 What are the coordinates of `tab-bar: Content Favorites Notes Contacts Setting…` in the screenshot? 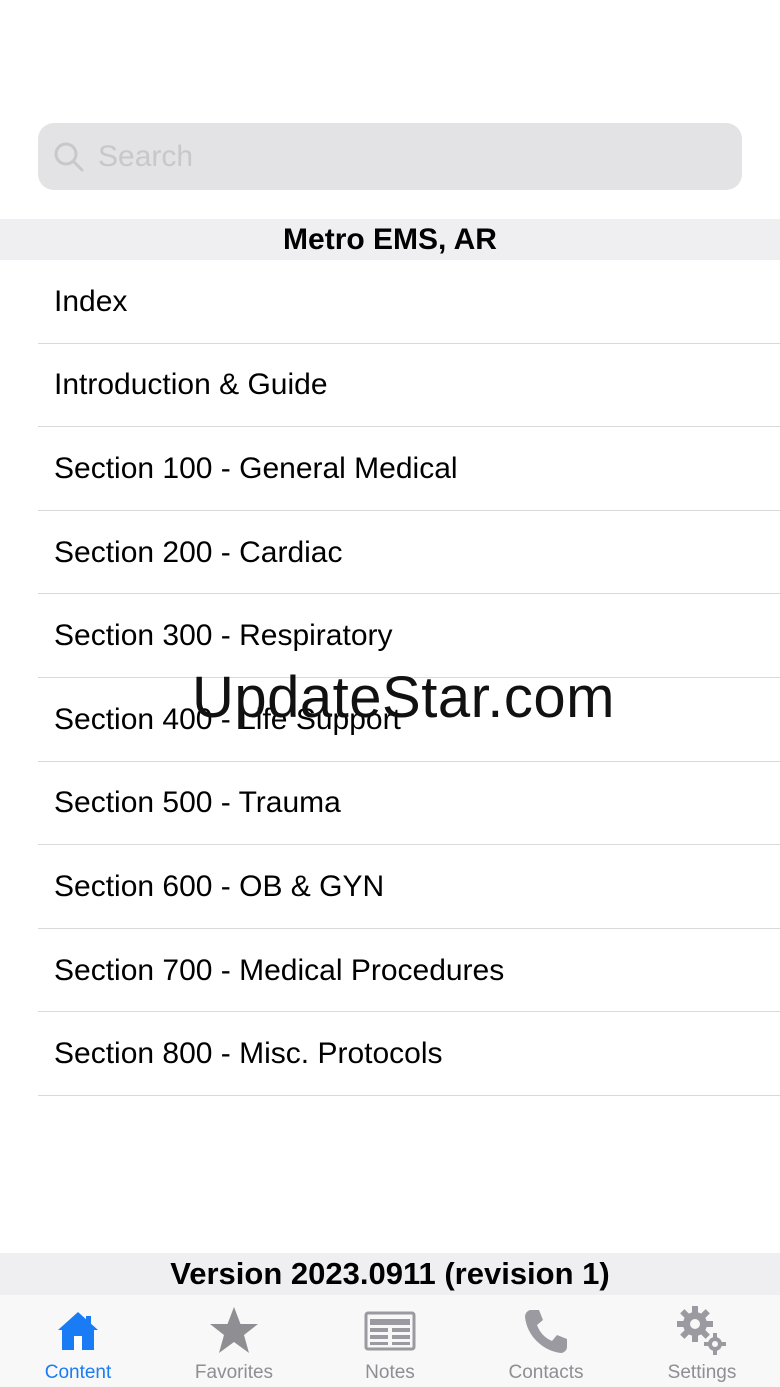 It's located at (390, 1341).